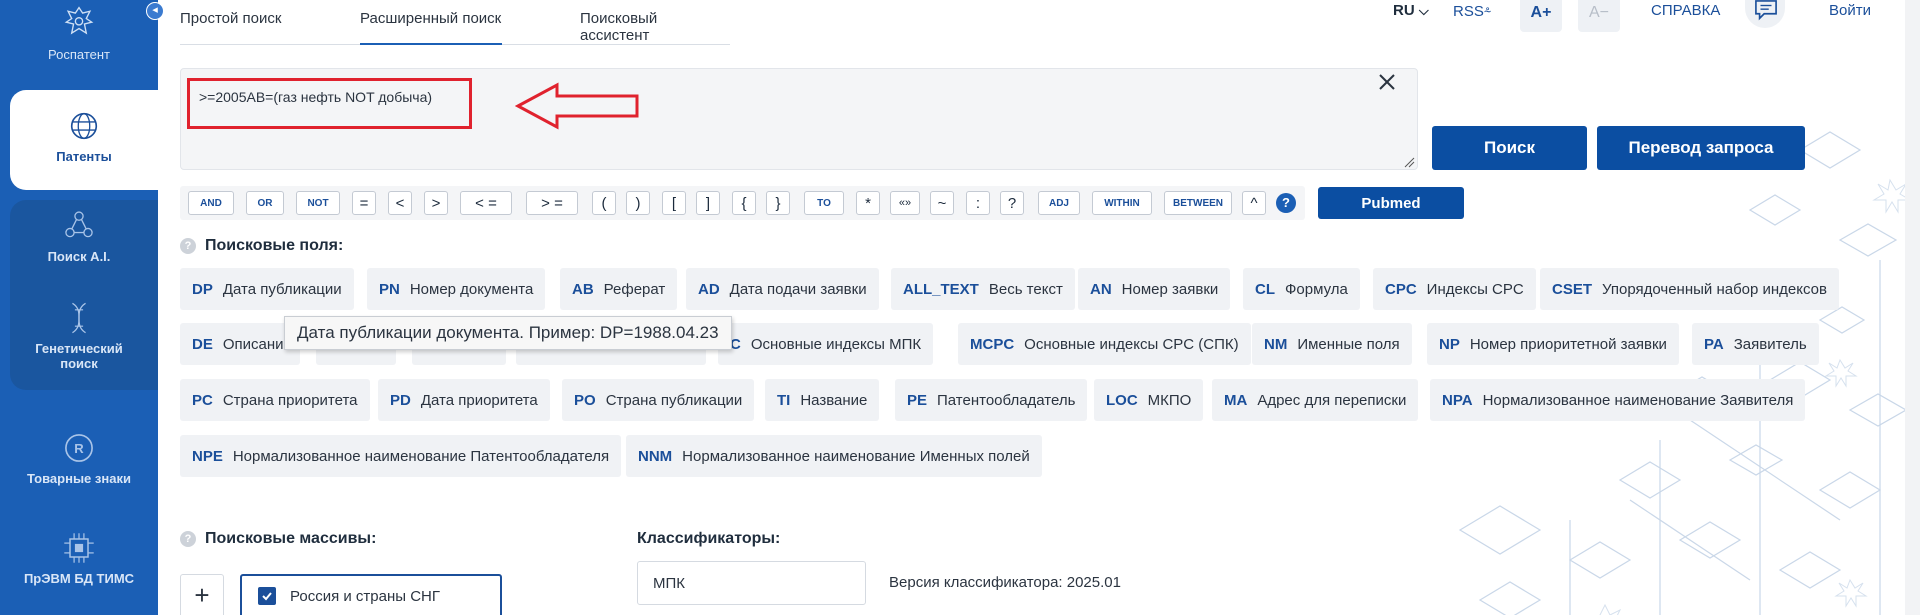  Describe the element at coordinates (708, 203) in the screenshot. I see `operator-bracket-close: ]` at that location.